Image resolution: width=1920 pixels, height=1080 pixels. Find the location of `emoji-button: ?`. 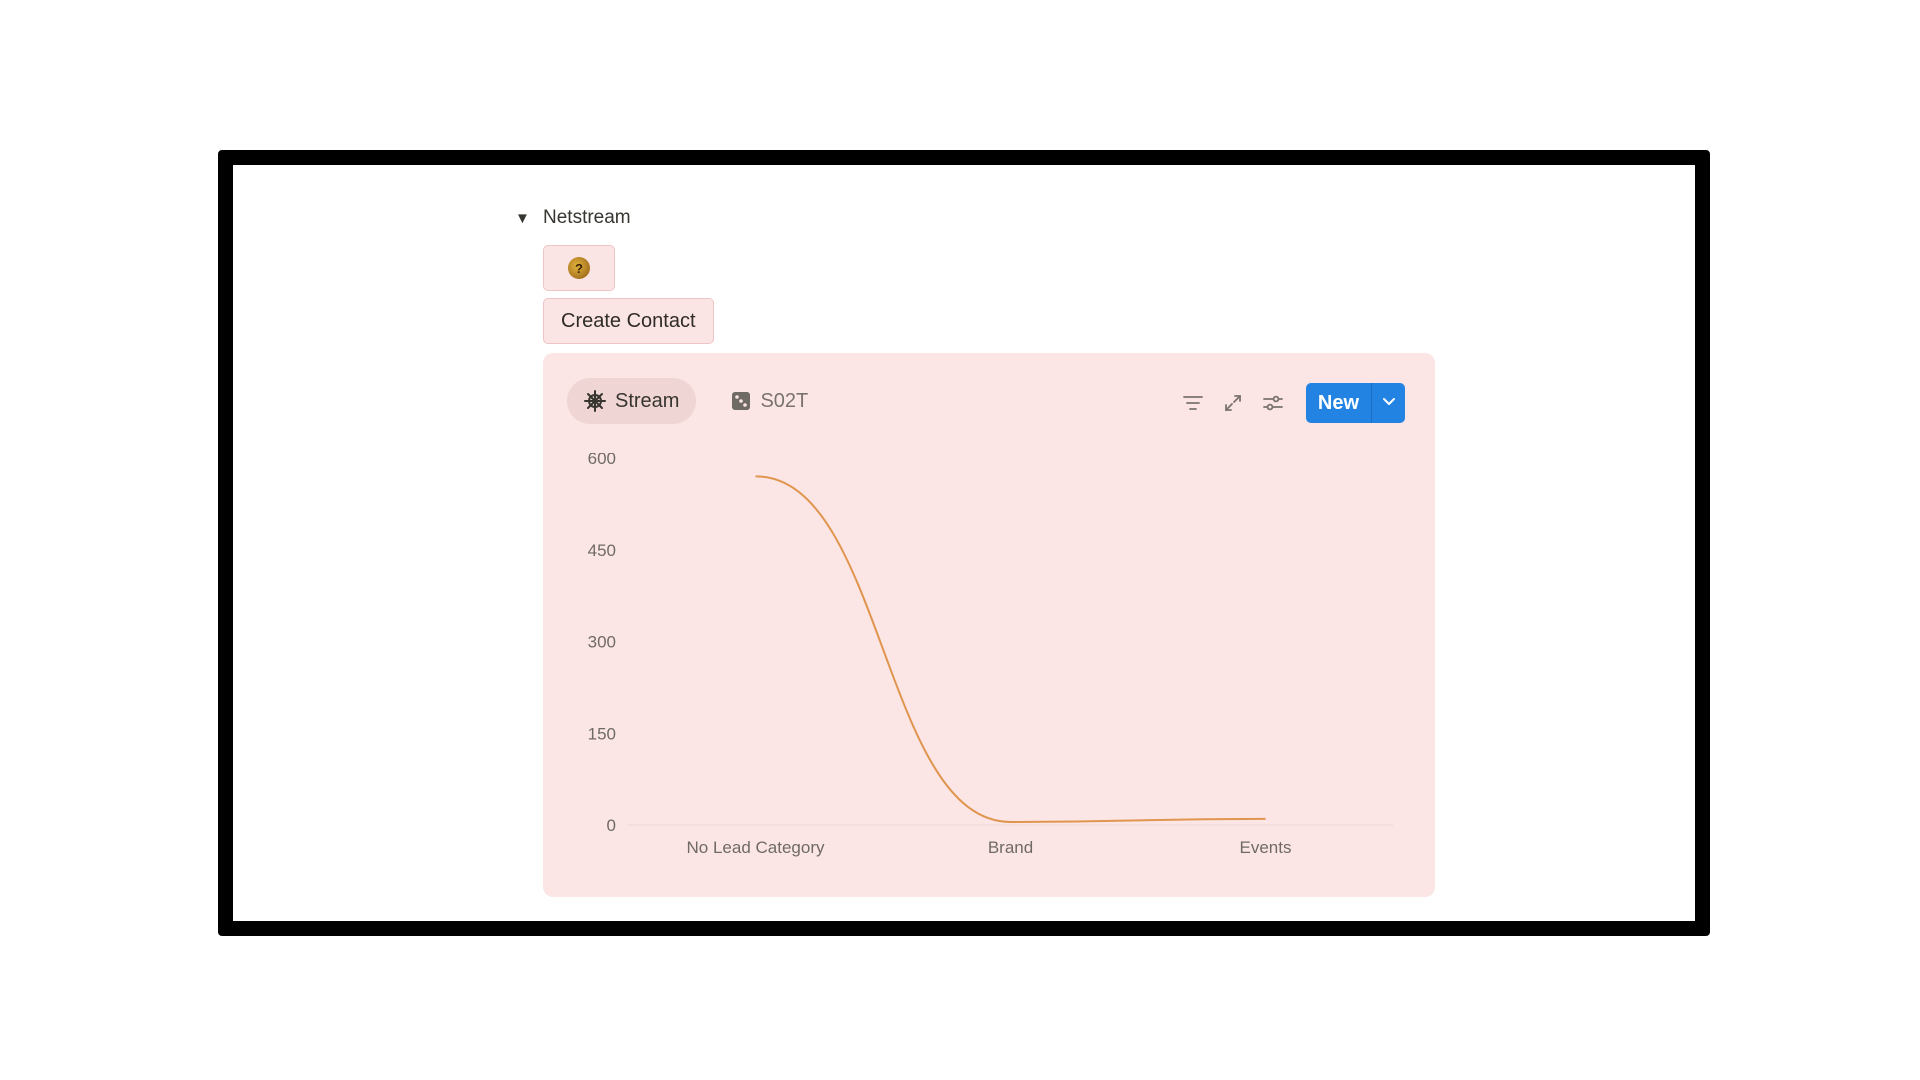

emoji-button: ? is located at coordinates (579, 268).